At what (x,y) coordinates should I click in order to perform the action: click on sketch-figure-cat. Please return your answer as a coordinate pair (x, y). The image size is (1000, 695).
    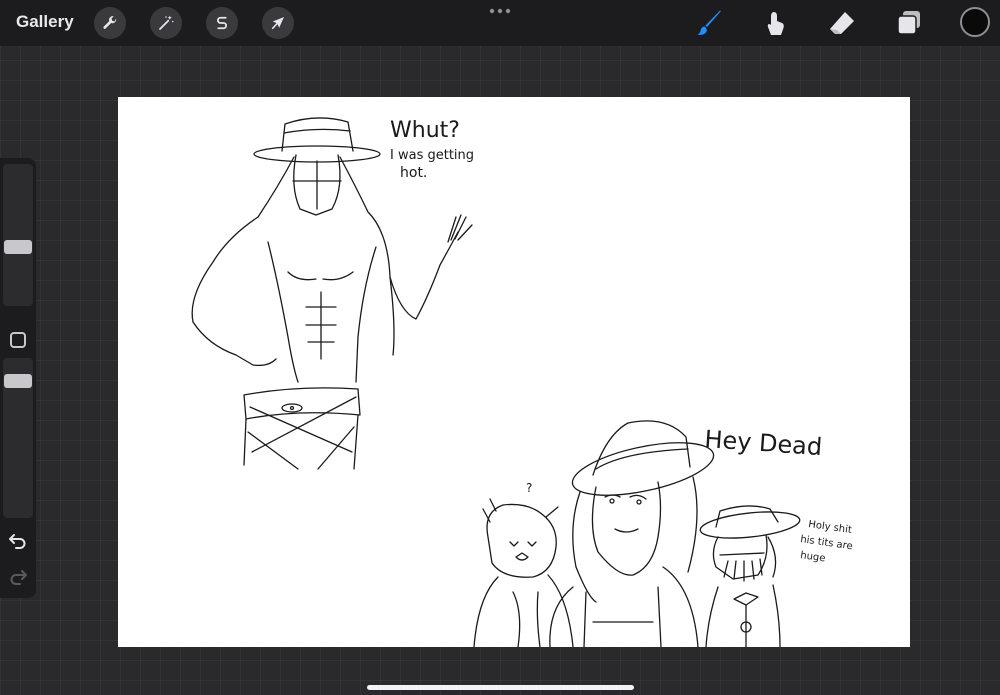
    Looking at the image, I should click on (523, 572).